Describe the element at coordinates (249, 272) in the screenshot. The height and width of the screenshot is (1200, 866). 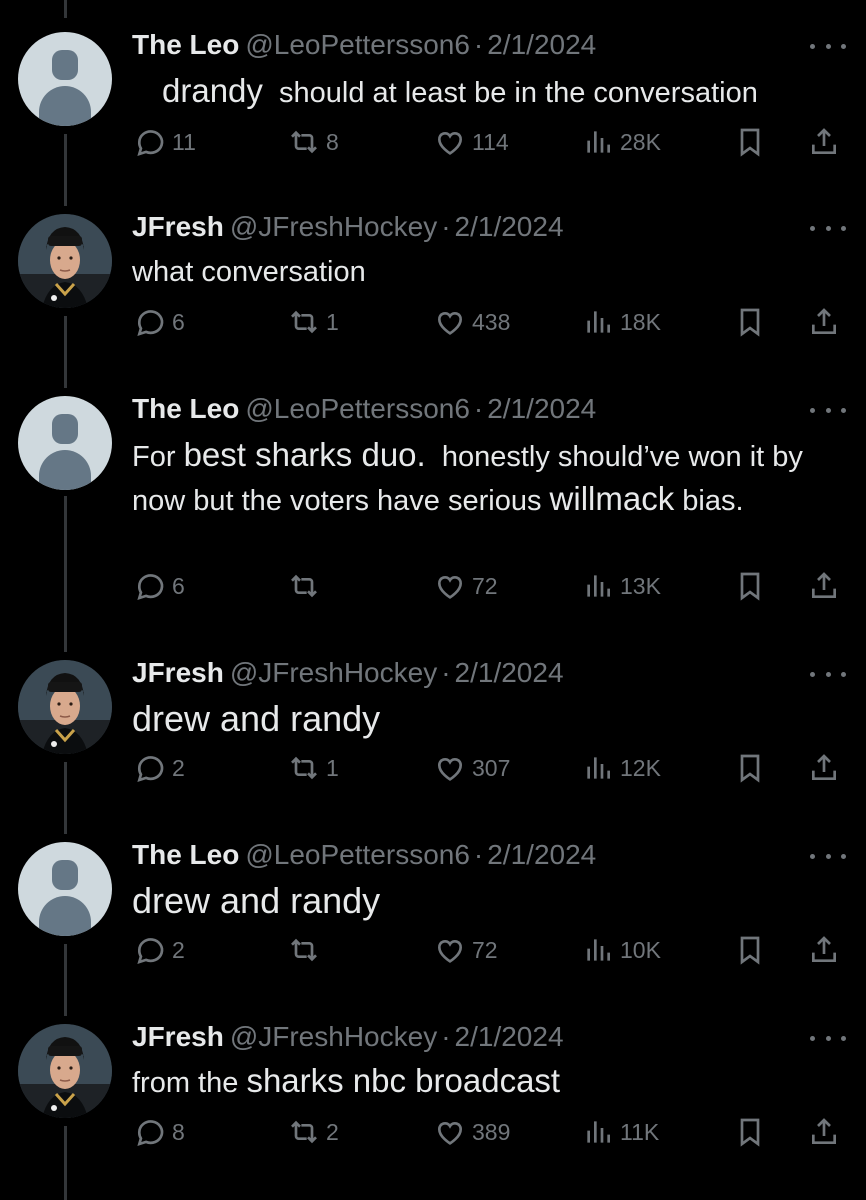
I see `tweet-text: what conversation` at that location.